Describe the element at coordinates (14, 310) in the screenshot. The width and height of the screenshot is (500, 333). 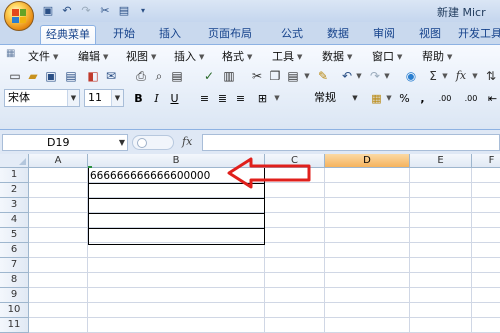
I see `row-header: 10` at that location.